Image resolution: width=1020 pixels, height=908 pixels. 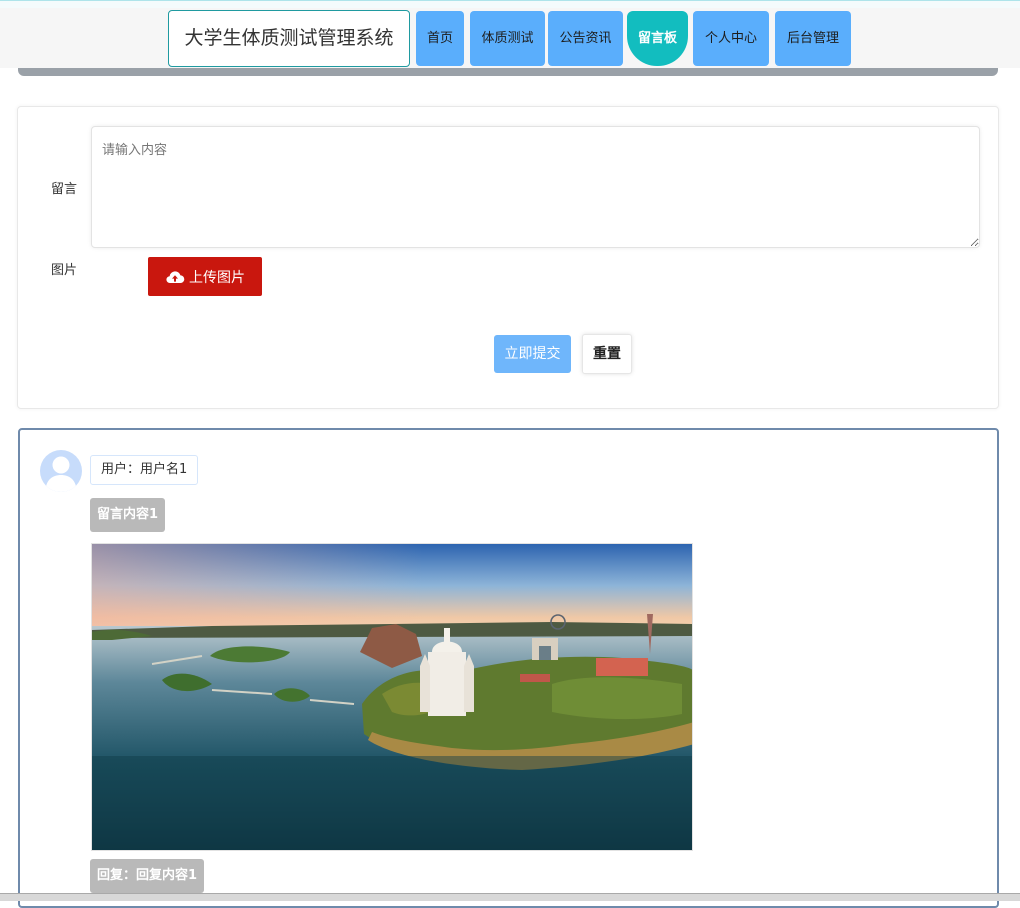 What do you see at coordinates (813, 38) in the screenshot?
I see `nav-admin: 后台管理` at bounding box center [813, 38].